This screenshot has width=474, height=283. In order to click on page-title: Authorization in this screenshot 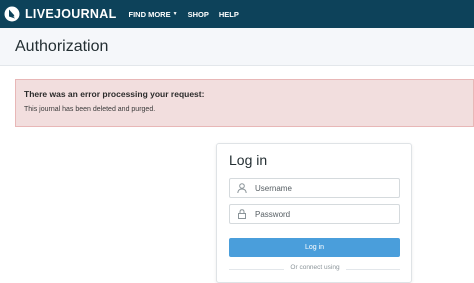, I will do `click(62, 46)`.